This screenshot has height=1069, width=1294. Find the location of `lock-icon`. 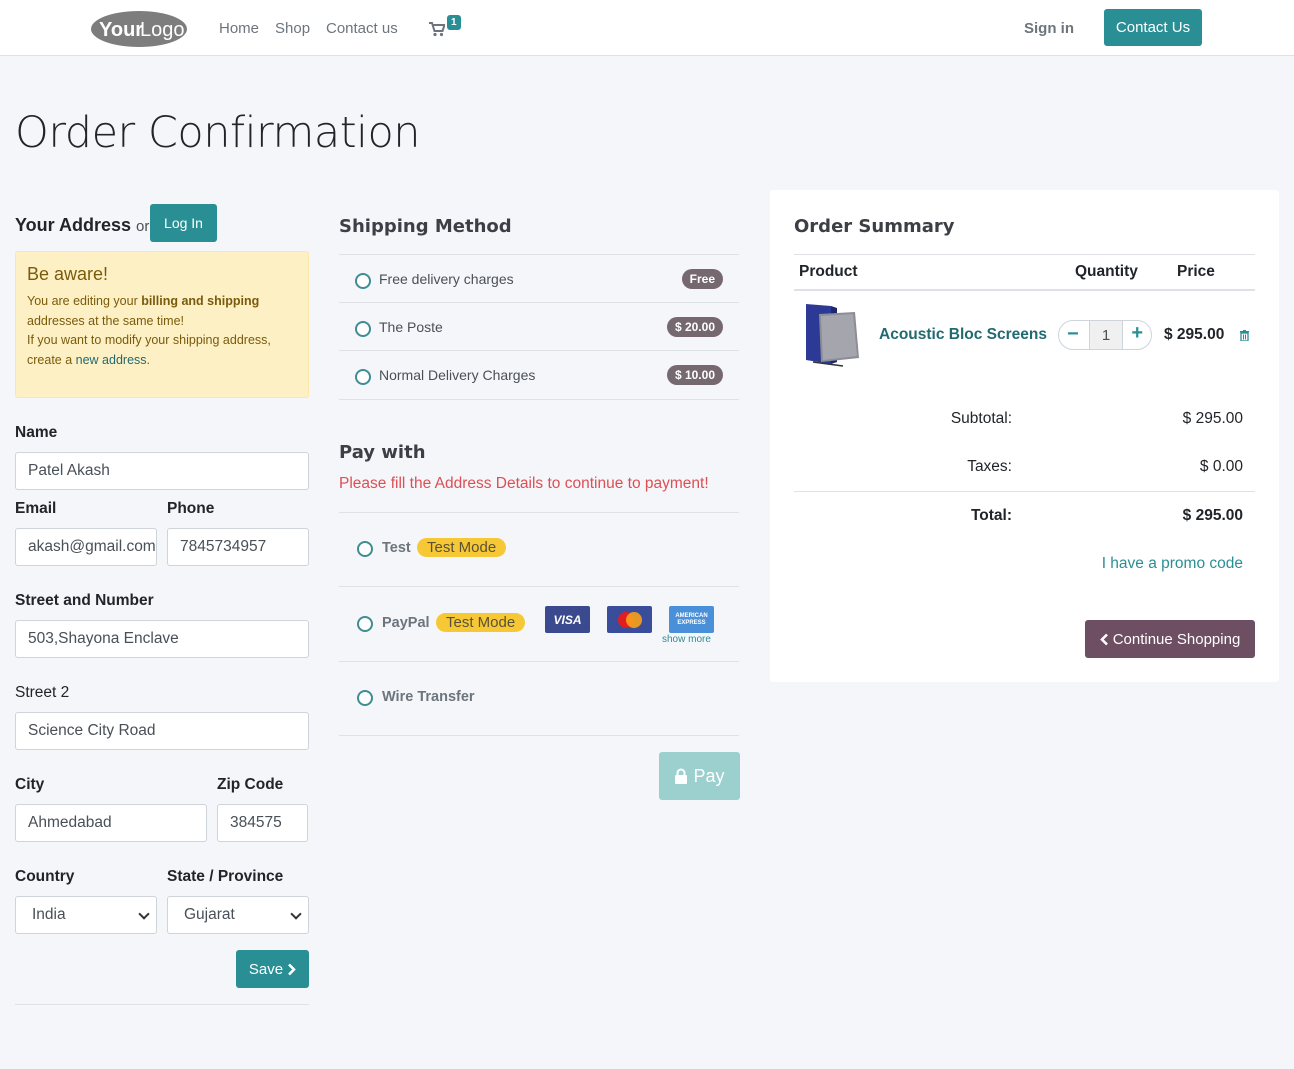

lock-icon is located at coordinates (681, 776).